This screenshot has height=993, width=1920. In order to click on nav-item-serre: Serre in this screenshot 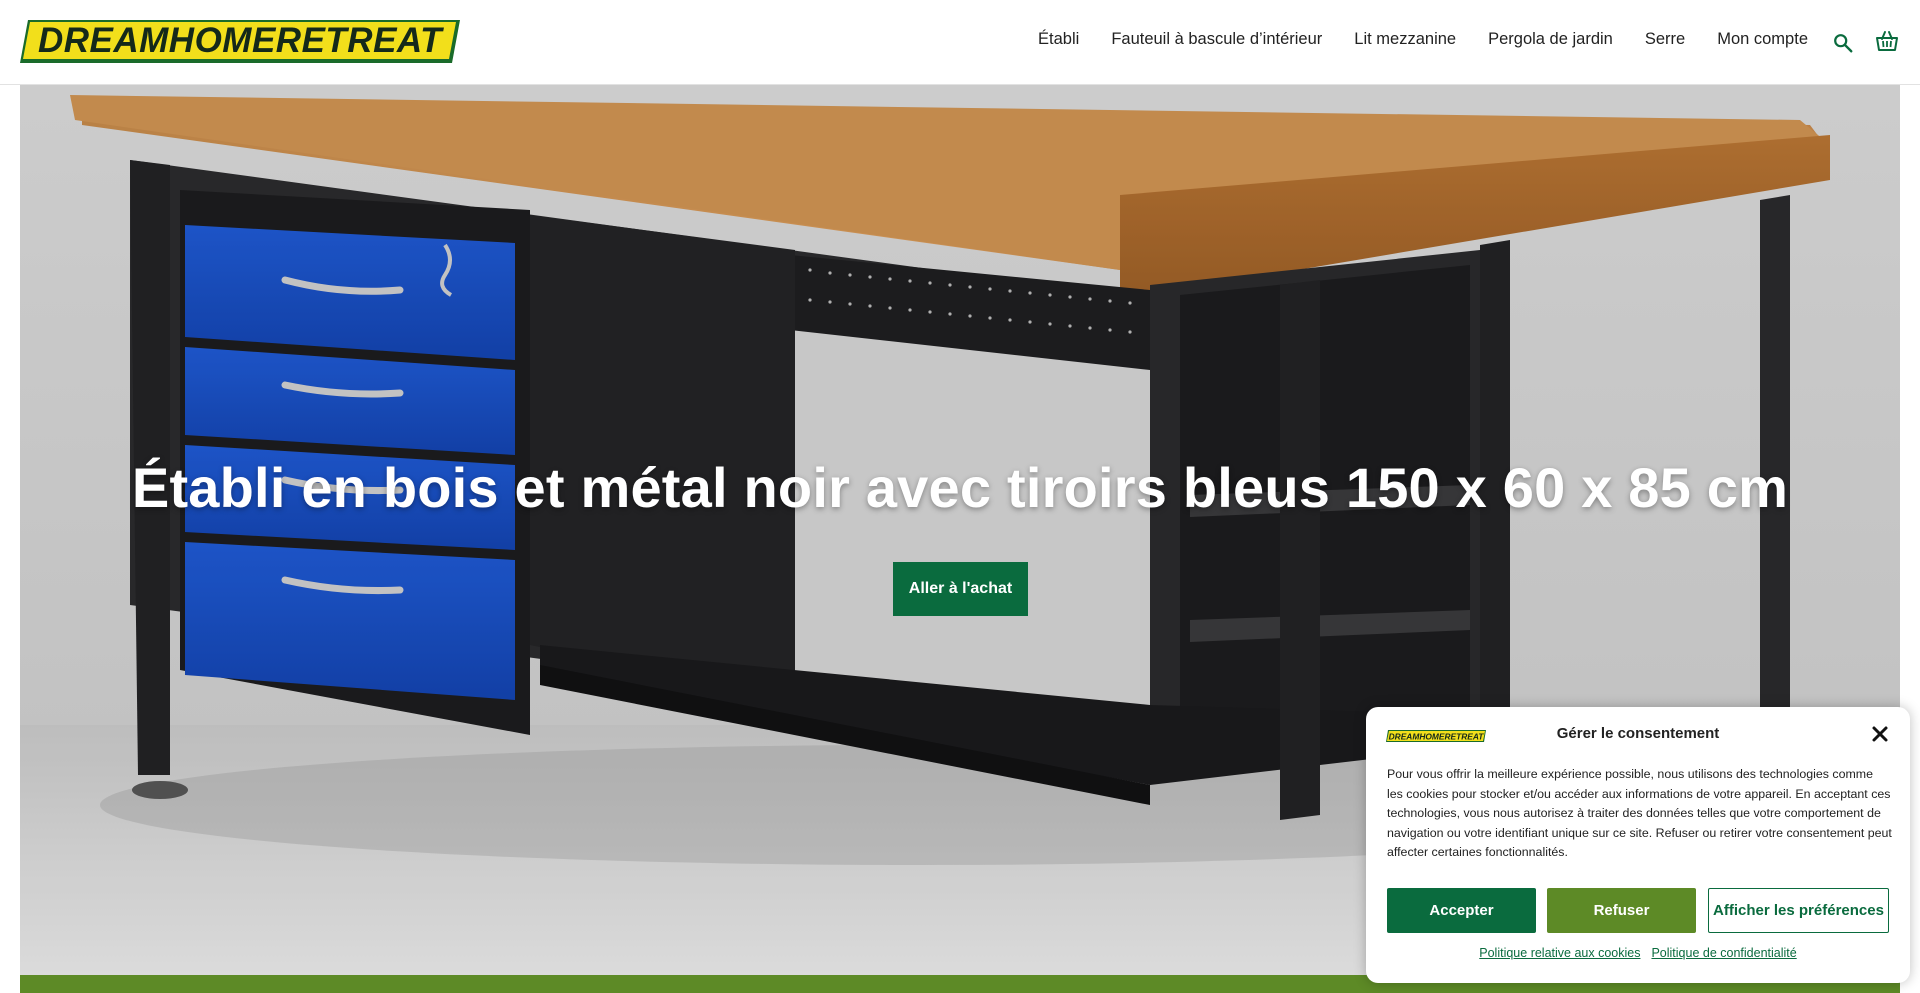, I will do `click(1665, 39)`.